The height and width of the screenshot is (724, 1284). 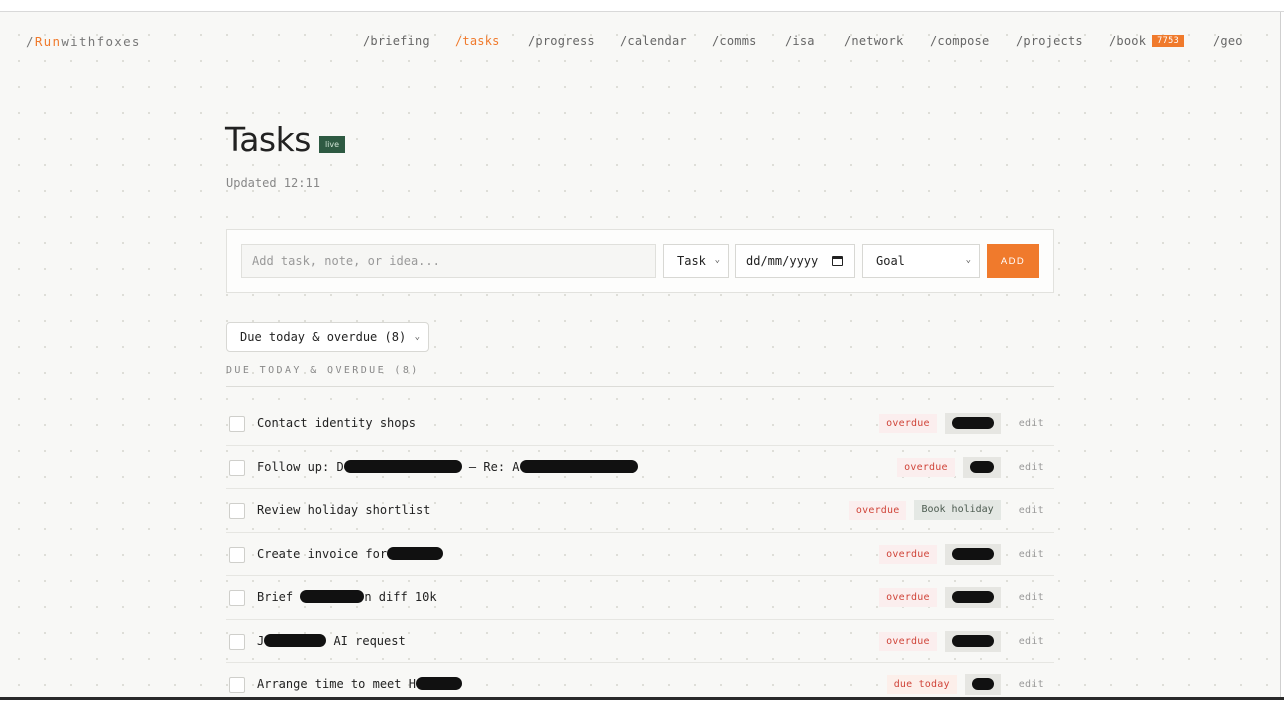 I want to click on task-row: Arrange time to meet H due today edit, so click(x=640, y=680).